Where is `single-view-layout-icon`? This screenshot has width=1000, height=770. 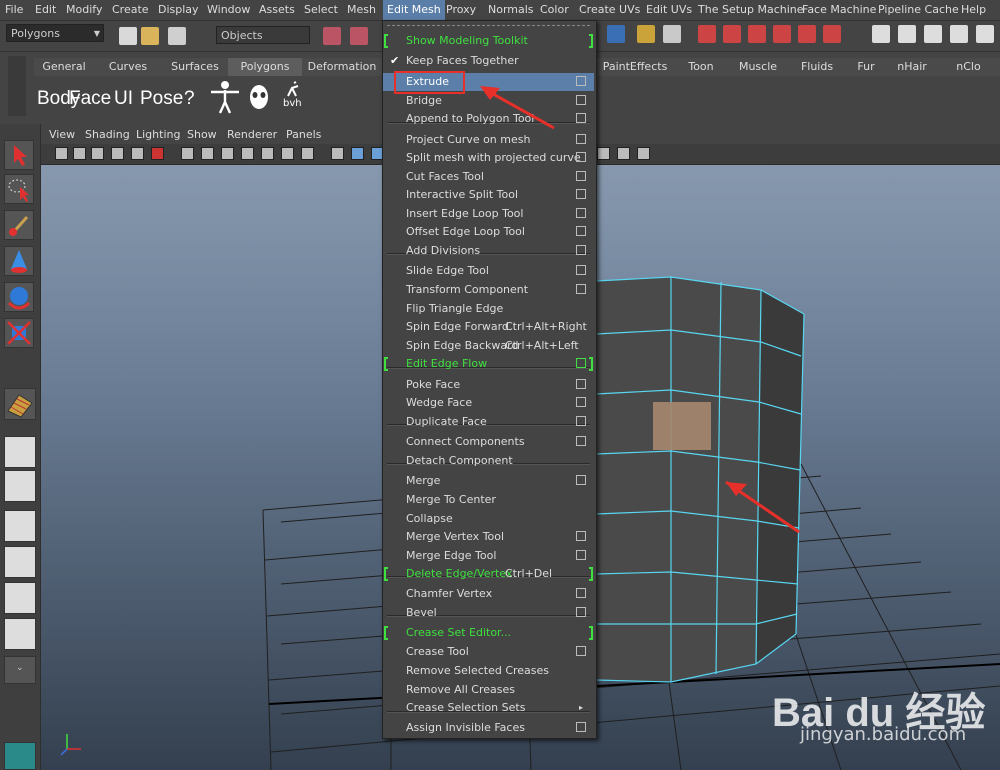
single-view-layout-icon is located at coordinates (20, 452).